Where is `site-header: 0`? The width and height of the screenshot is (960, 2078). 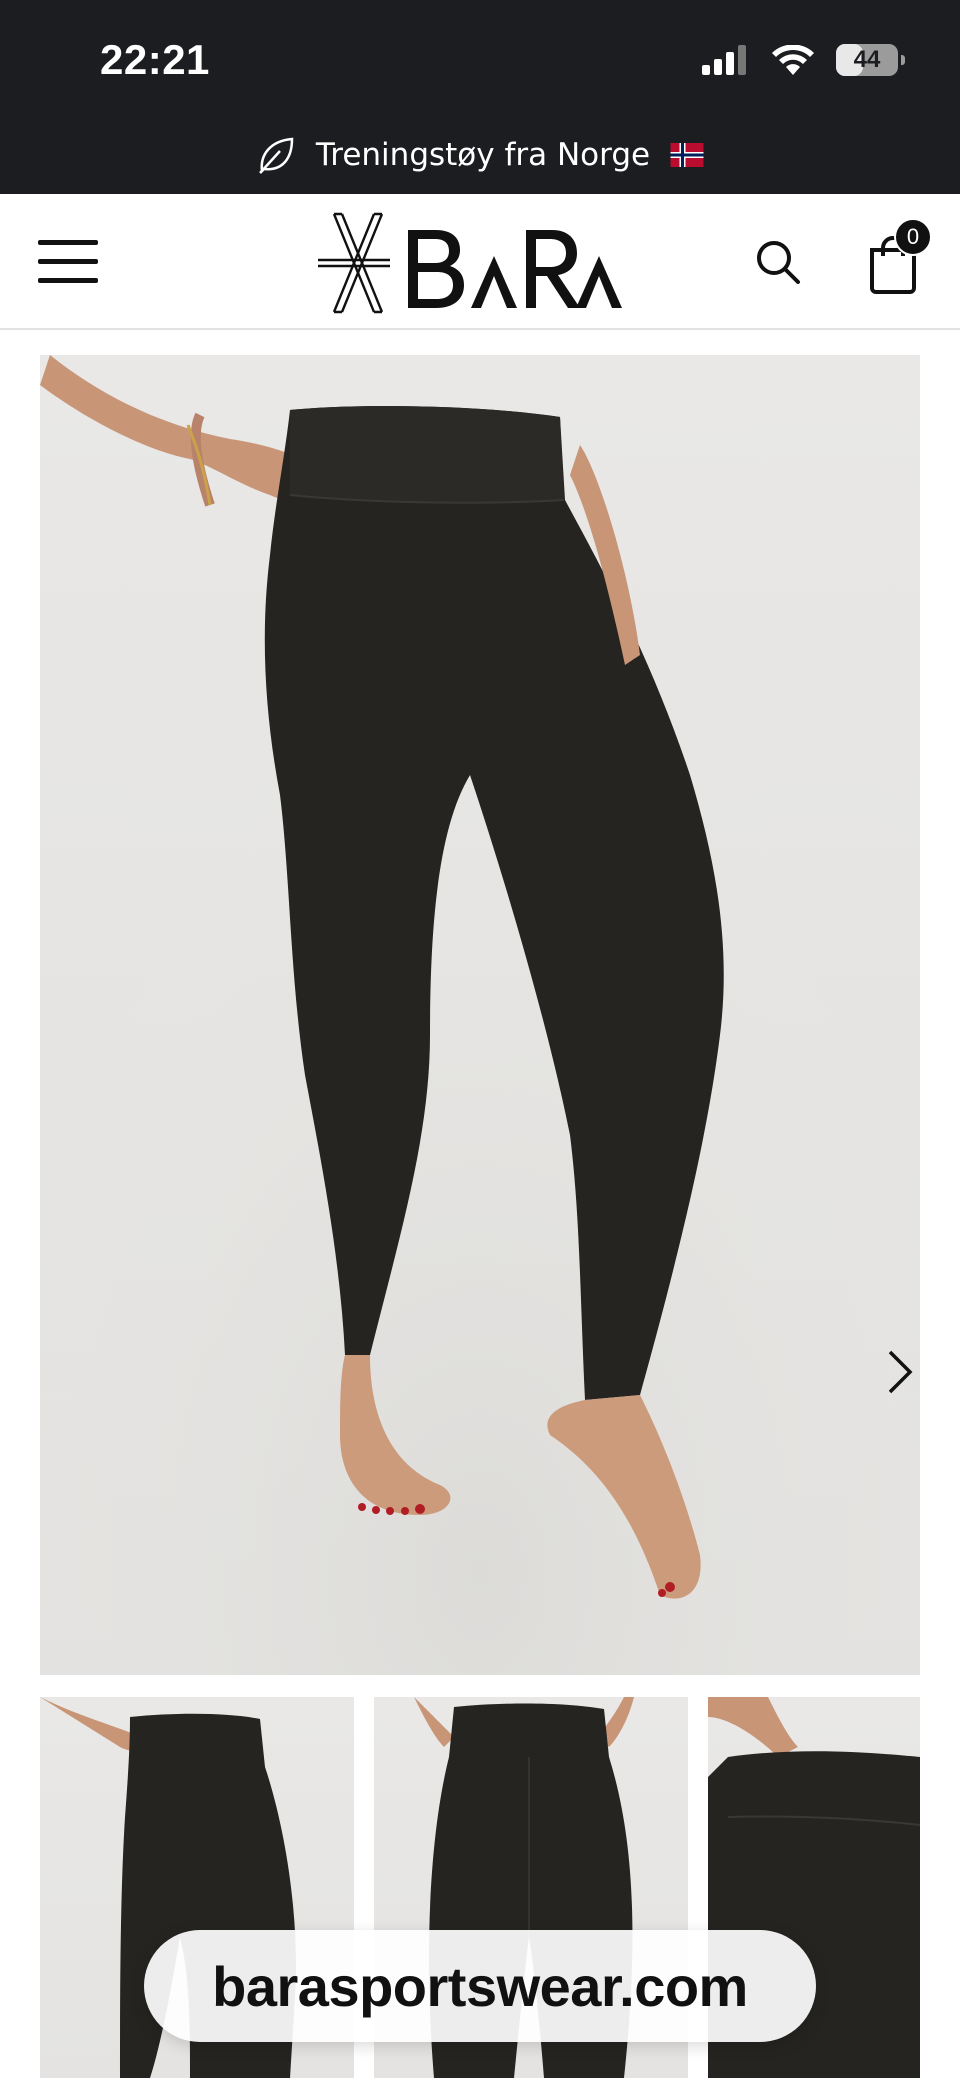
site-header: 0 is located at coordinates (480, 262).